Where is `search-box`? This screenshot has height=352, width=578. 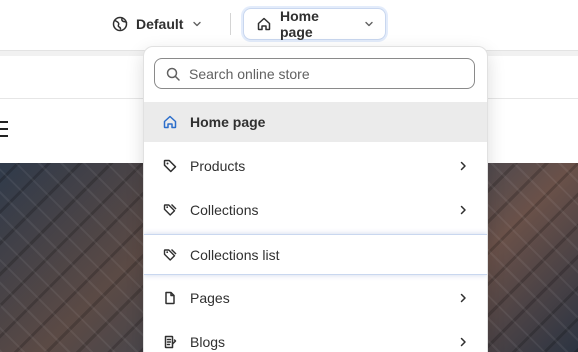
search-box is located at coordinates (314, 73).